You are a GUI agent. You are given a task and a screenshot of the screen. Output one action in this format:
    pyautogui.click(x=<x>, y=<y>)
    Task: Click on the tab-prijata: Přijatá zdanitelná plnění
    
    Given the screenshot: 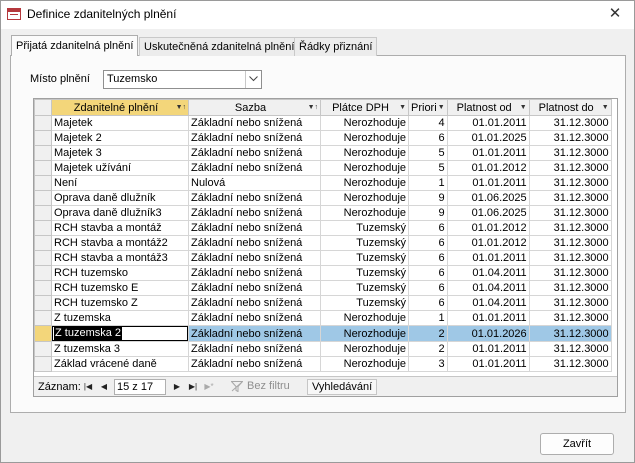 What is the action you would take?
    pyautogui.click(x=75, y=45)
    